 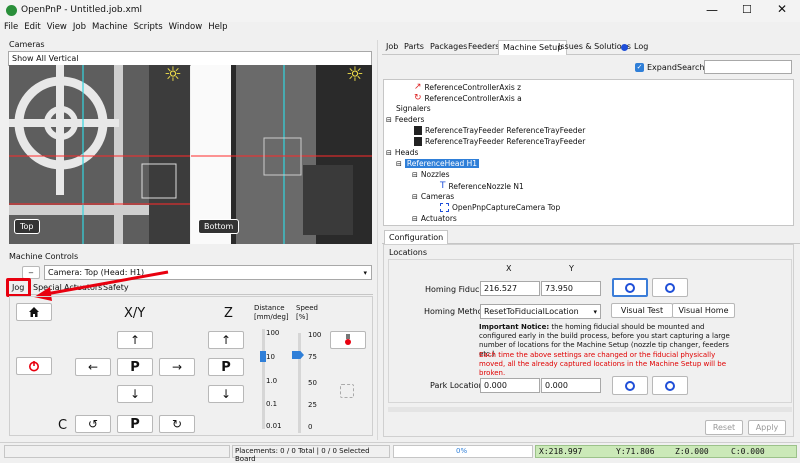 I want to click on tree-item: Signalers, so click(x=413, y=108).